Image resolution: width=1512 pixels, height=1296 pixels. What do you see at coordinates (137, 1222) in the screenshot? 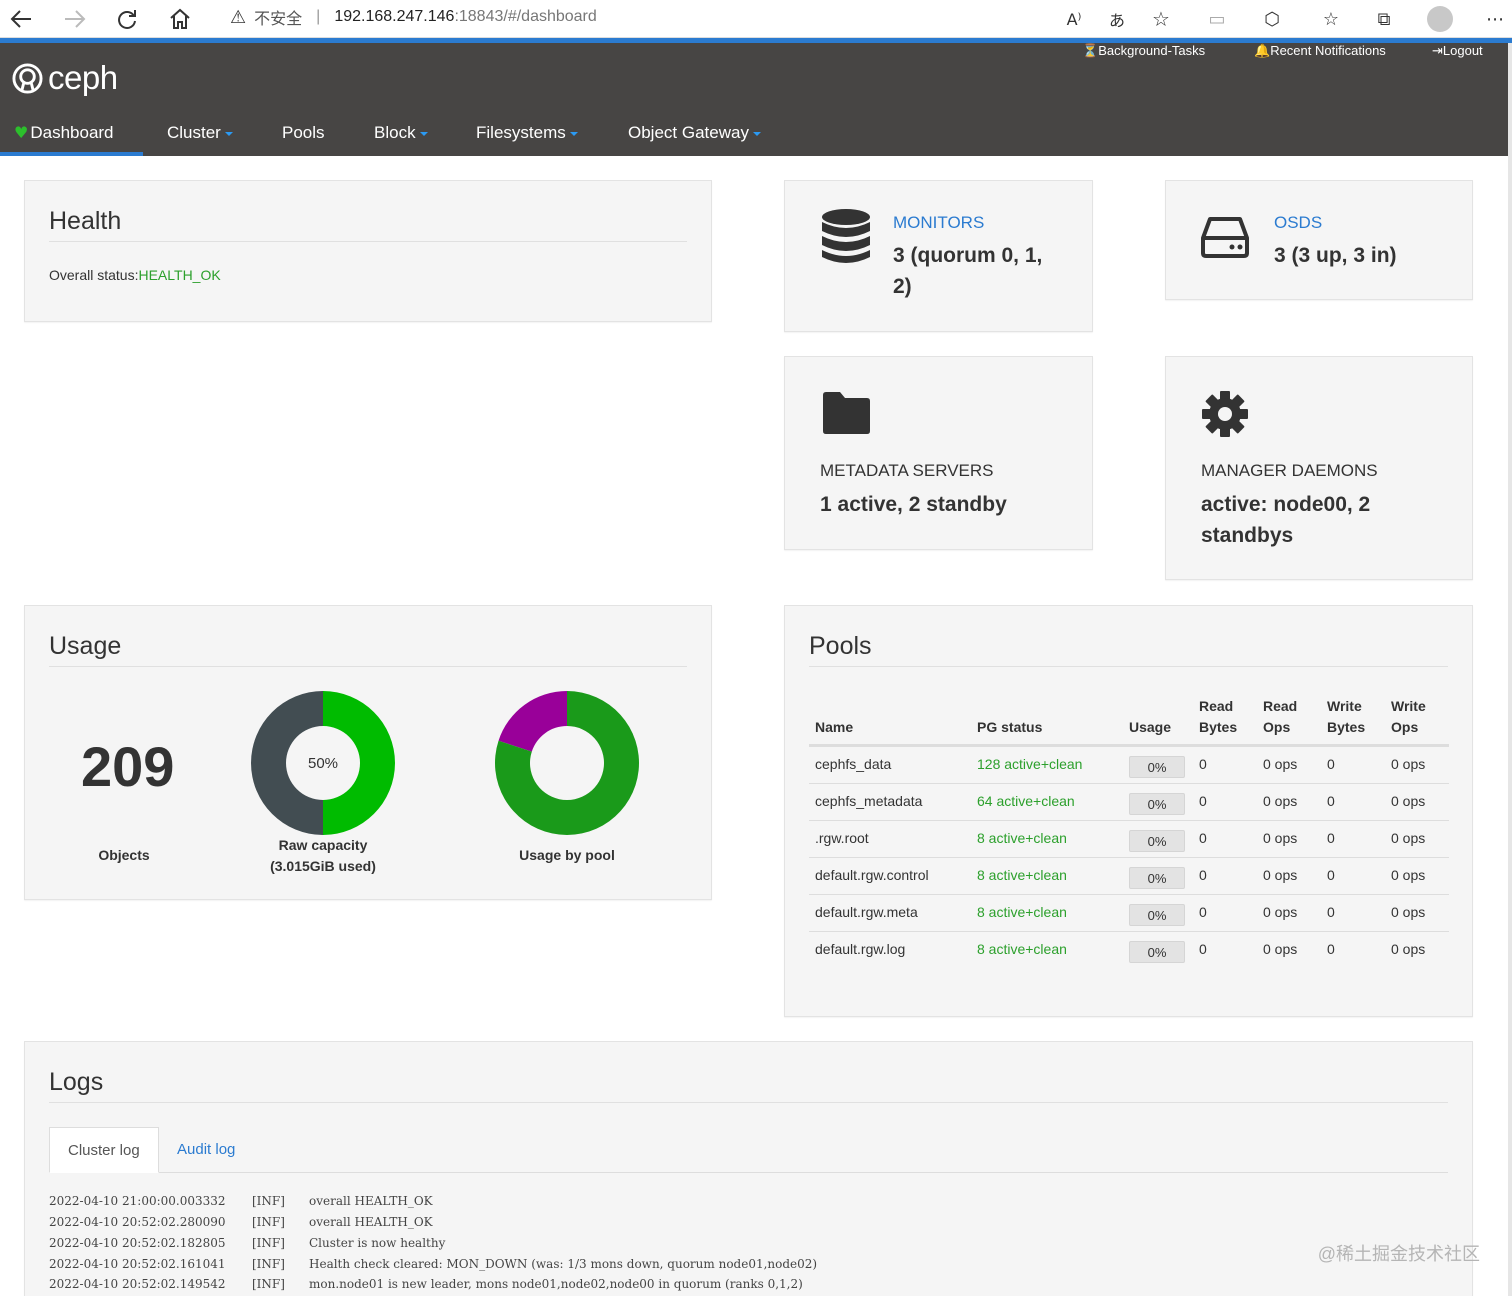
I see `log-time: 2022-04-10 20:52:02.280090` at bounding box center [137, 1222].